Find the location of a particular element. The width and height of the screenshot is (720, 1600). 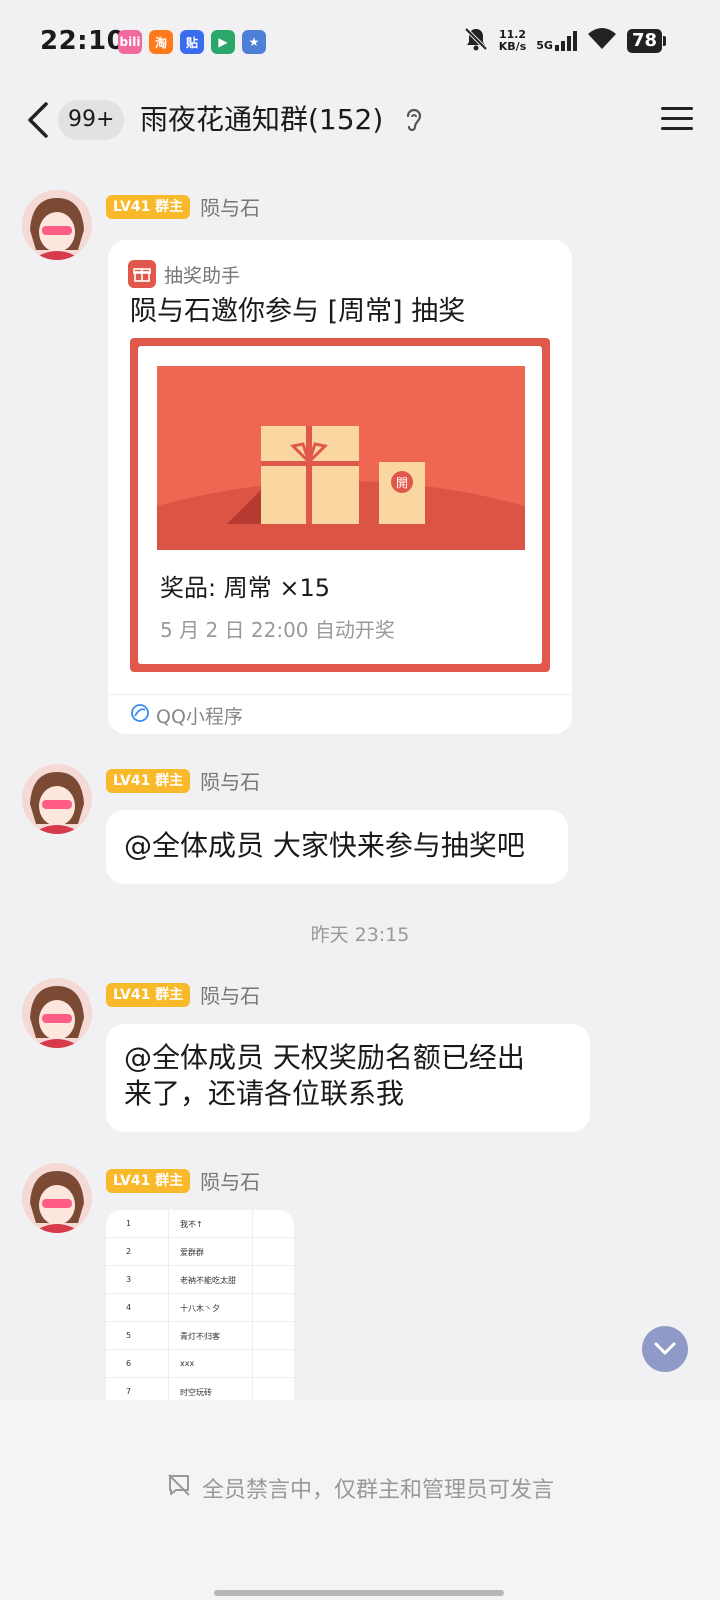

home-indicator is located at coordinates (359, 1593).